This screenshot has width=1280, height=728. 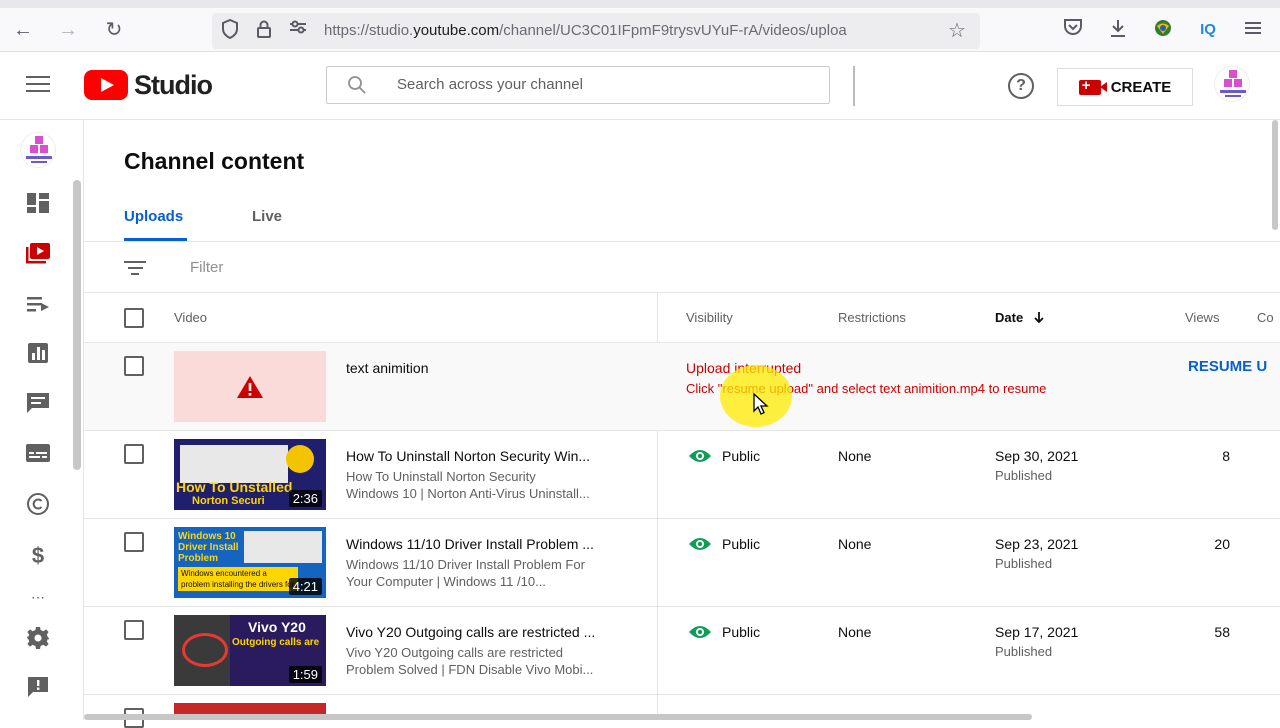 What do you see at coordinates (250, 650) in the screenshot?
I see `video-thumbnail: Vivo Y20 Outgoing calls are 1:59` at bounding box center [250, 650].